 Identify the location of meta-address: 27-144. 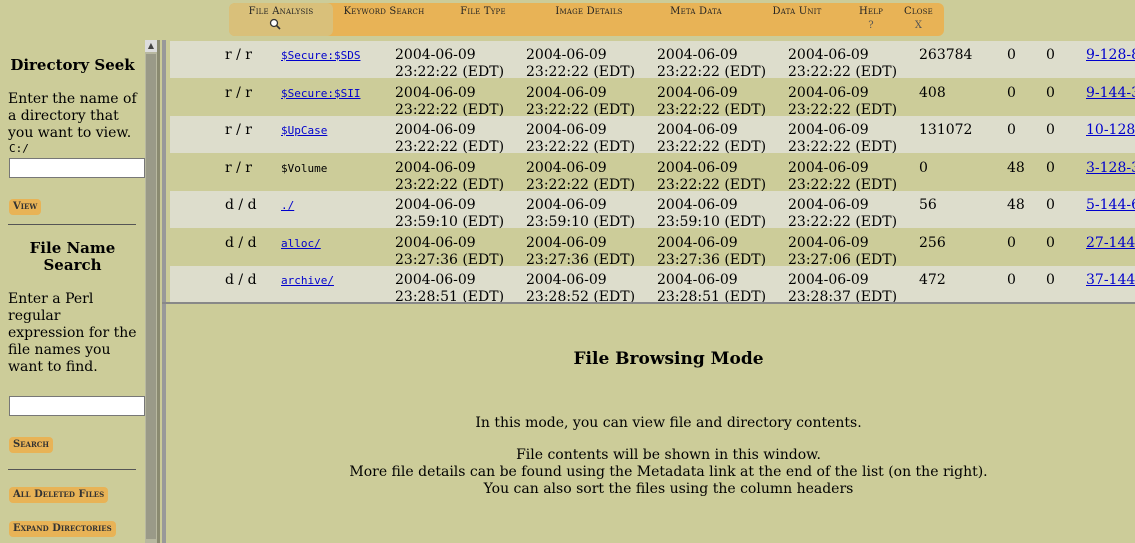
(1110, 243).